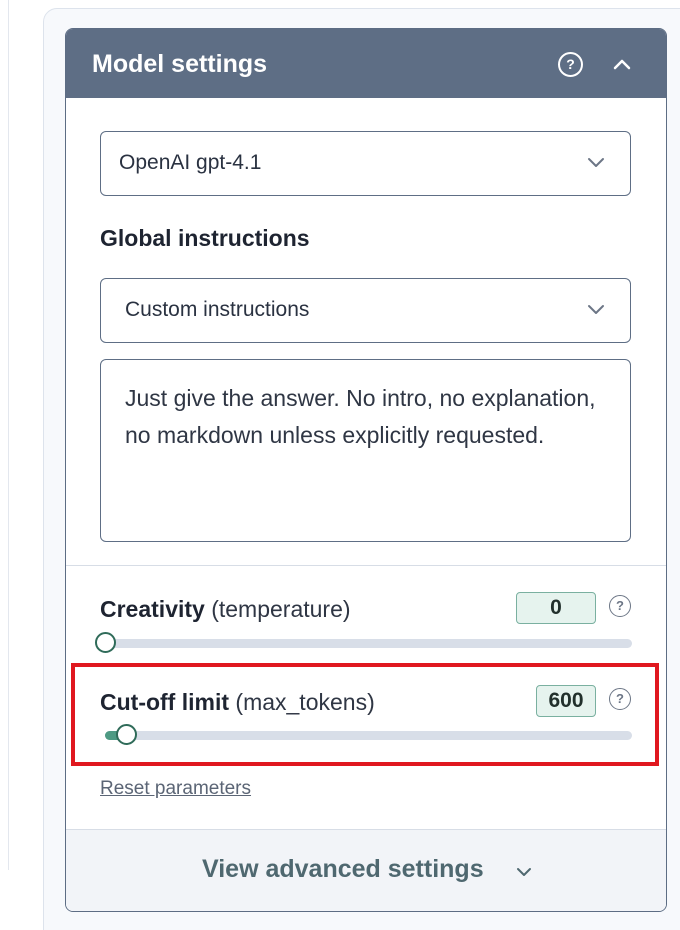 Image resolution: width=680 pixels, height=930 pixels. What do you see at coordinates (366, 565) in the screenshot?
I see `divider` at bounding box center [366, 565].